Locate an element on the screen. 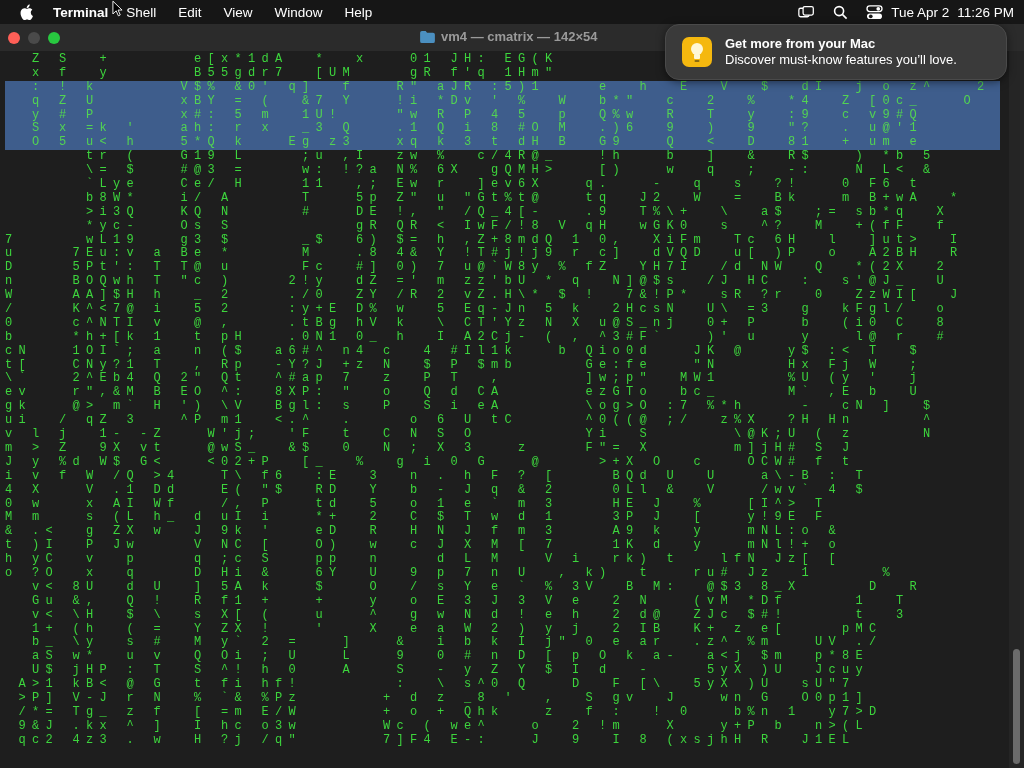 The height and width of the screenshot is (768, 1024). terminal-line: v l j 1- -Z W'j; 'F t C N S O Yi S \@K;U ( z N is located at coordinates (471, 435).